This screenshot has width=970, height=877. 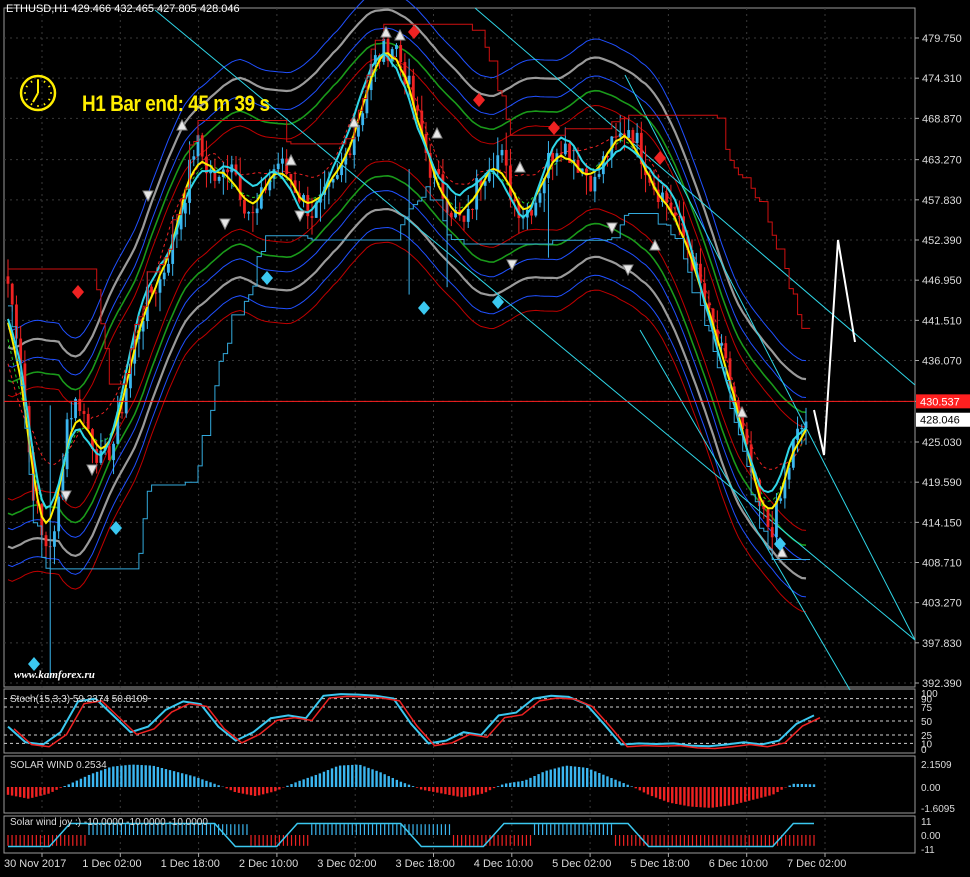 I want to click on stoch-level-label: 50, so click(x=927, y=722).